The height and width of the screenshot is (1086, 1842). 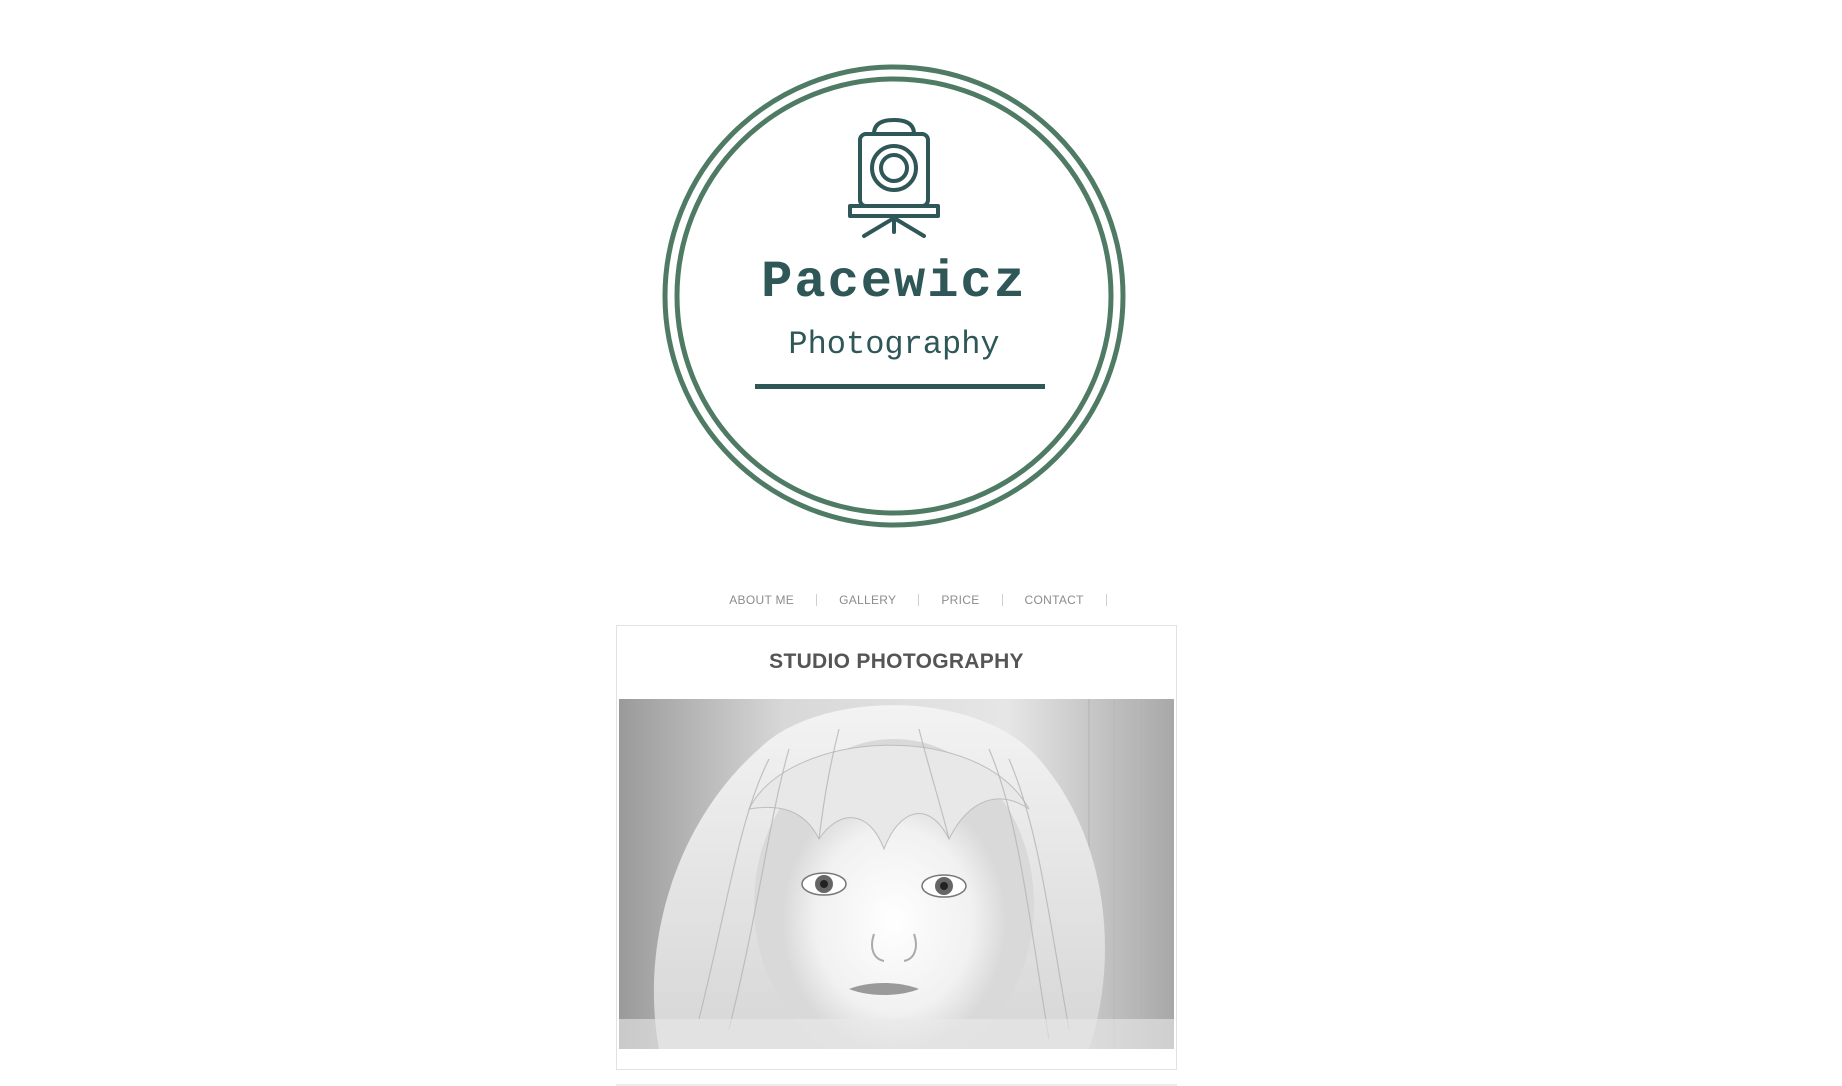 What do you see at coordinates (894, 282) in the screenshot?
I see `brand-name: Pacewicz` at bounding box center [894, 282].